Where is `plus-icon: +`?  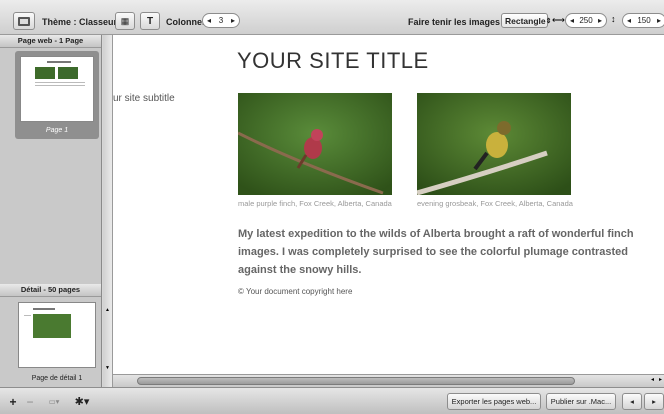 plus-icon: + is located at coordinates (13, 401).